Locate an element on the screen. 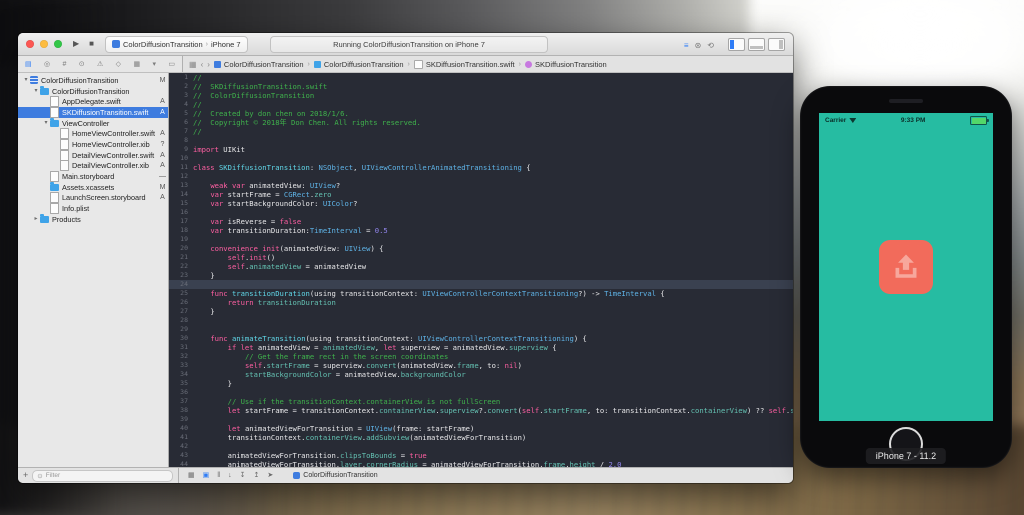 Image resolution: width=1024 pixels, height=515 pixels. code-line: 35 } is located at coordinates (481, 383).